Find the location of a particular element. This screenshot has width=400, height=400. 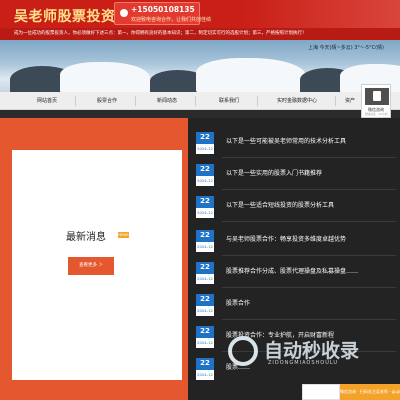

nav-item-stock-cooperation: 股票合作 is located at coordinates (107, 101).